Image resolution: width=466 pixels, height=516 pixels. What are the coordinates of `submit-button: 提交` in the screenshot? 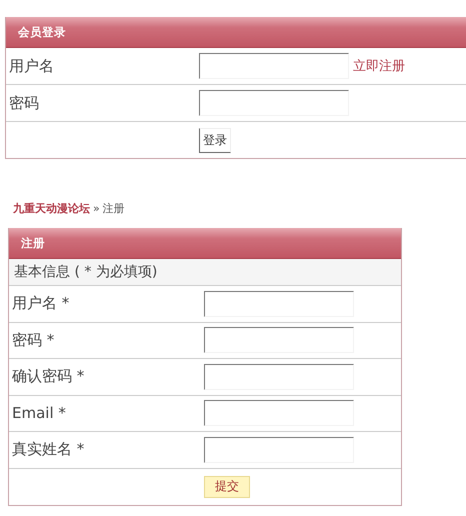 It's located at (227, 487).